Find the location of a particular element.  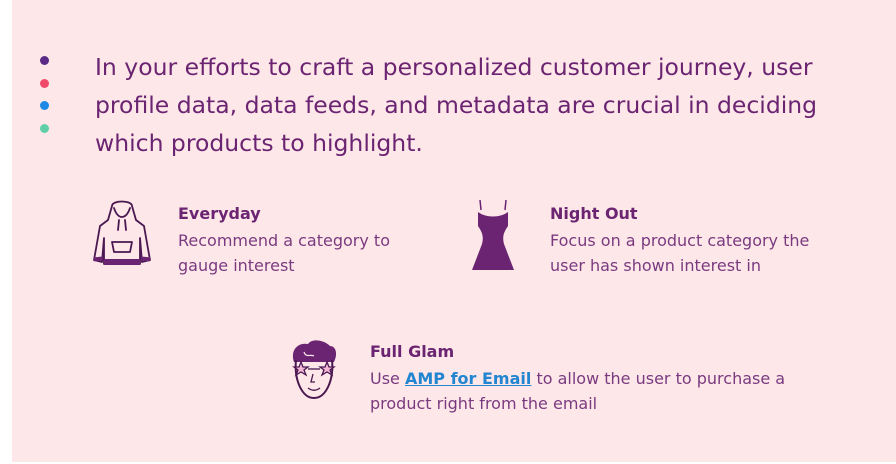

desc-before: Use is located at coordinates (387, 378).